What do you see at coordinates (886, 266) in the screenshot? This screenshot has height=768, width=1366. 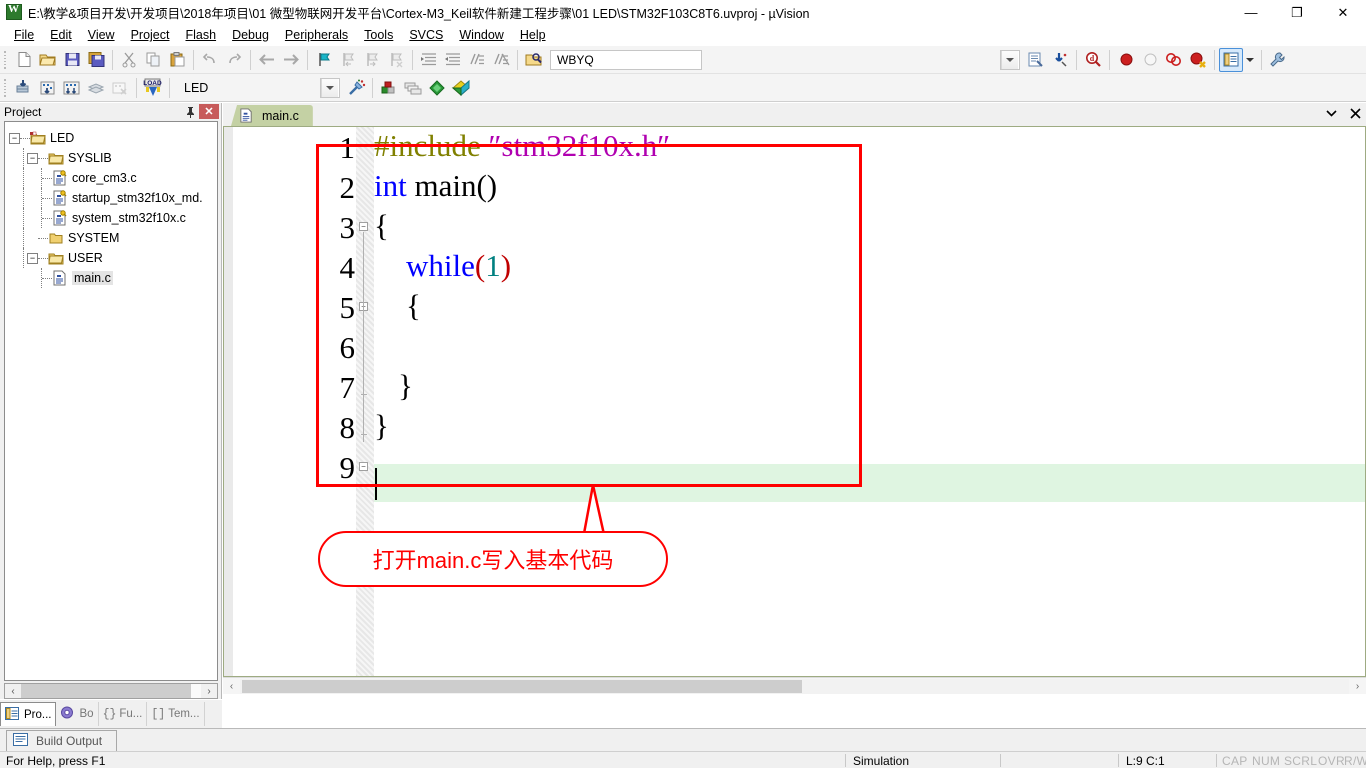 I see `code-line-4: while(1)` at bounding box center [886, 266].